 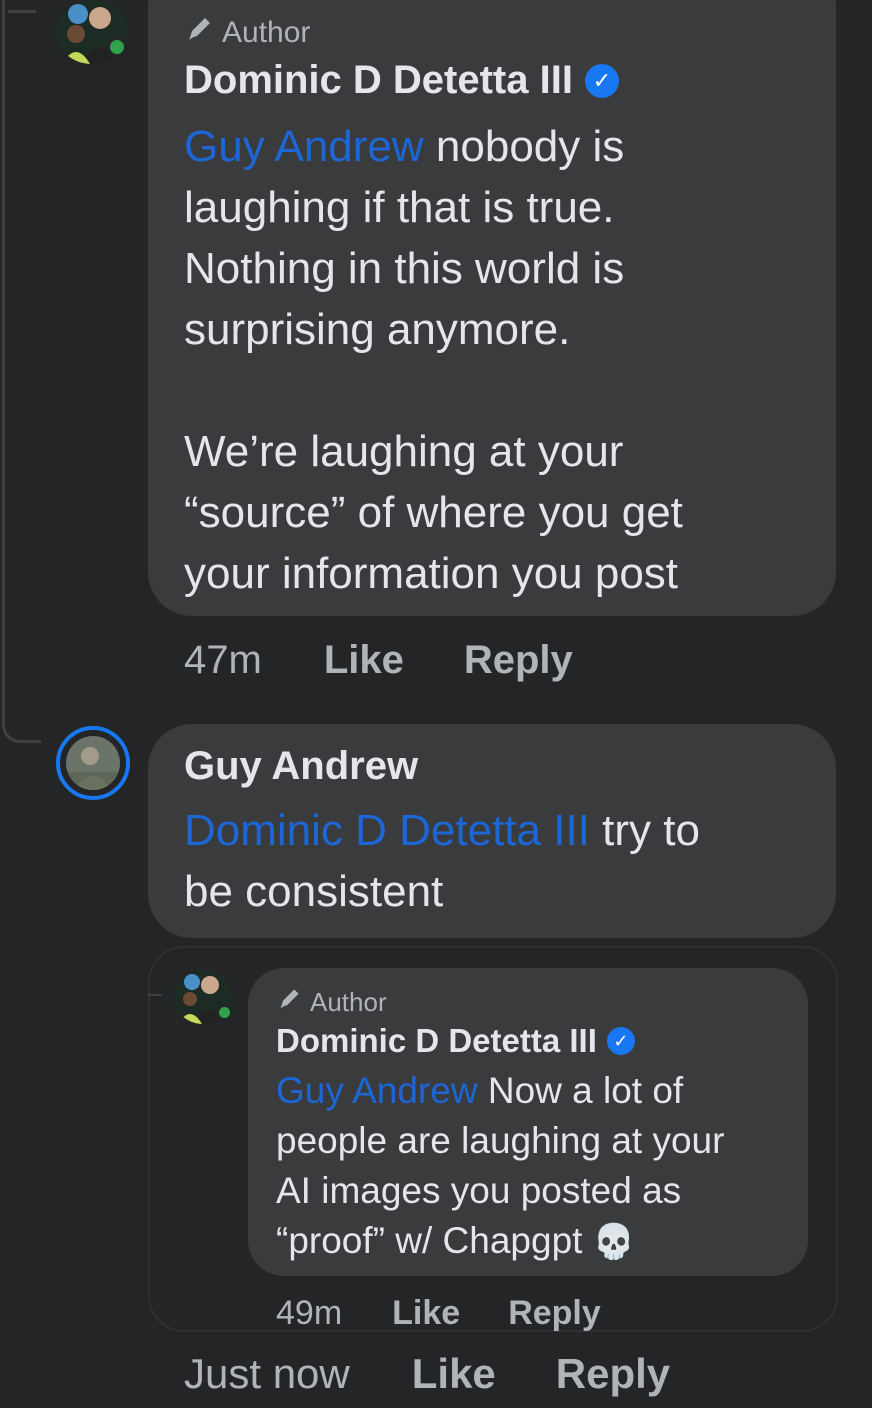 What do you see at coordinates (155, 995) in the screenshot?
I see `quoted-thread-connector` at bounding box center [155, 995].